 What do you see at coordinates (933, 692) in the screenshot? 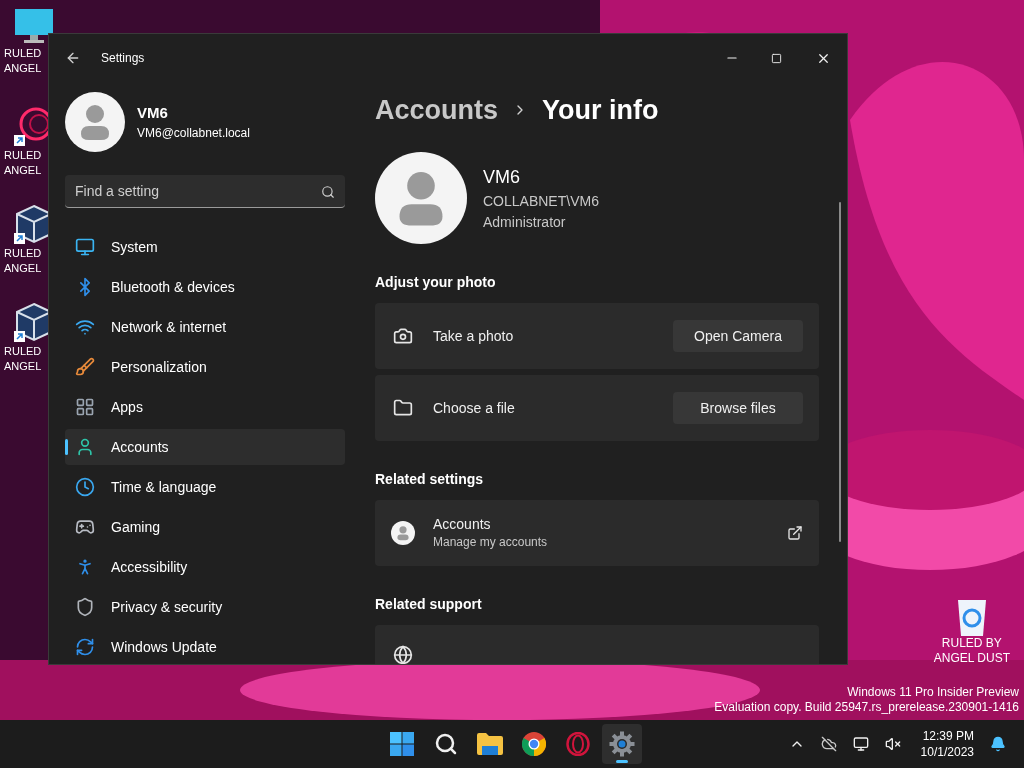
I see `build-info-text: Windows 11 Pro Insider Preview` at bounding box center [933, 692].